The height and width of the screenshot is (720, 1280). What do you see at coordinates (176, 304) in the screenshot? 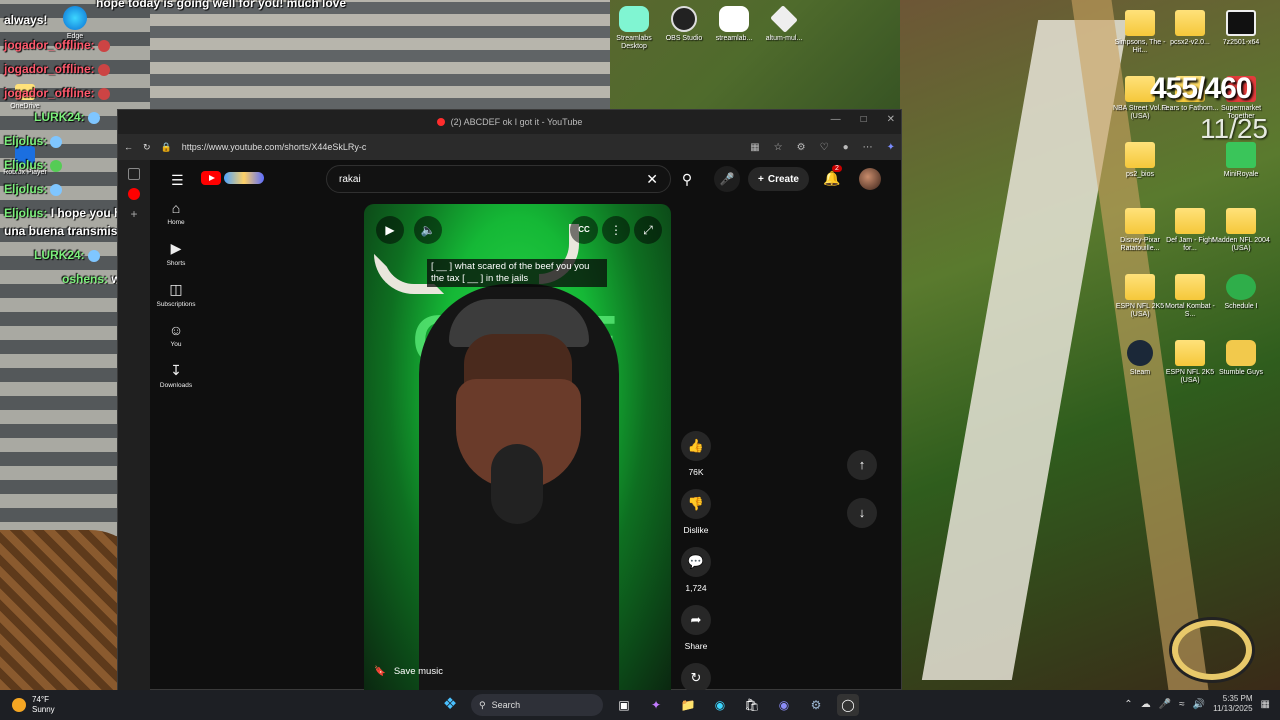
I see `guide-label: Subscriptions` at bounding box center [176, 304].